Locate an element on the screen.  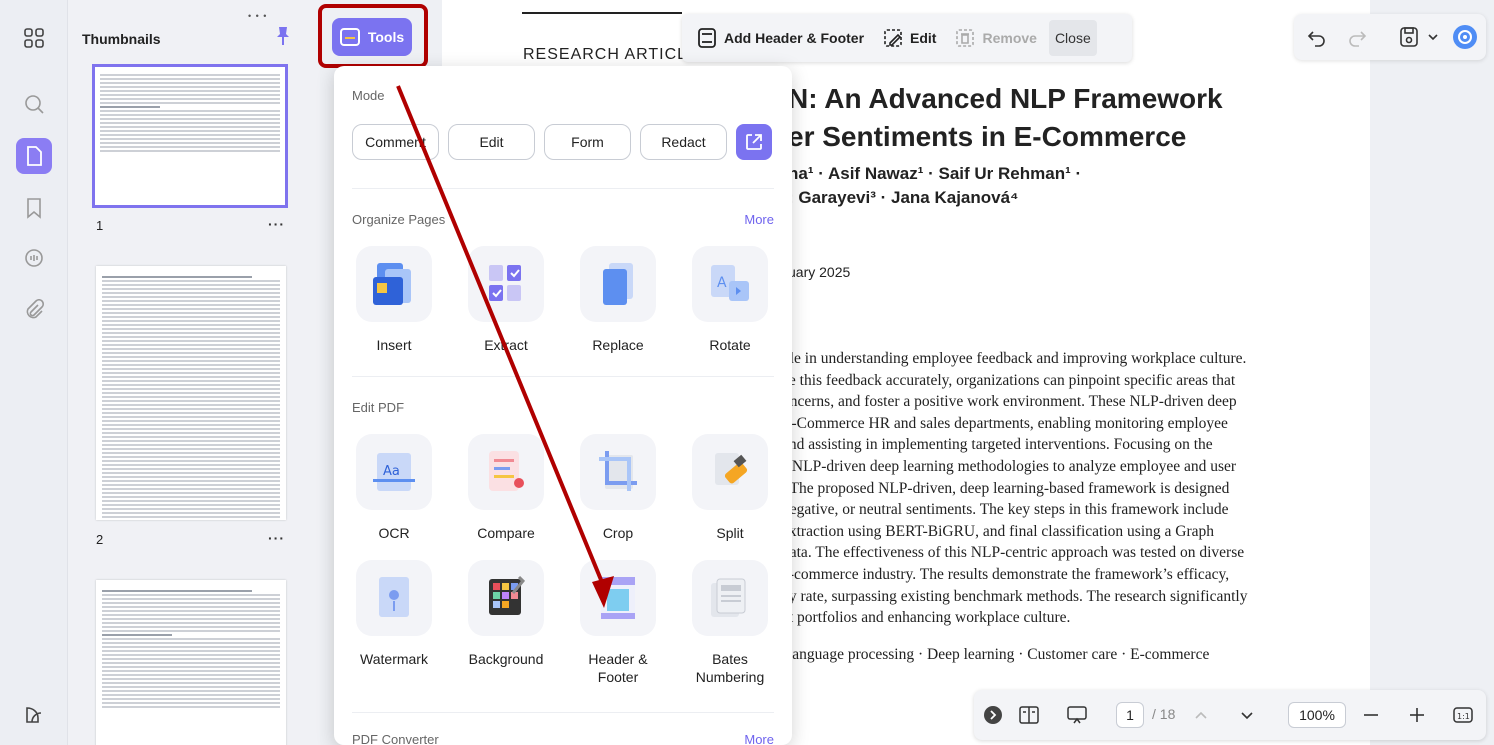
open-external-button is located at coordinates (754, 142).